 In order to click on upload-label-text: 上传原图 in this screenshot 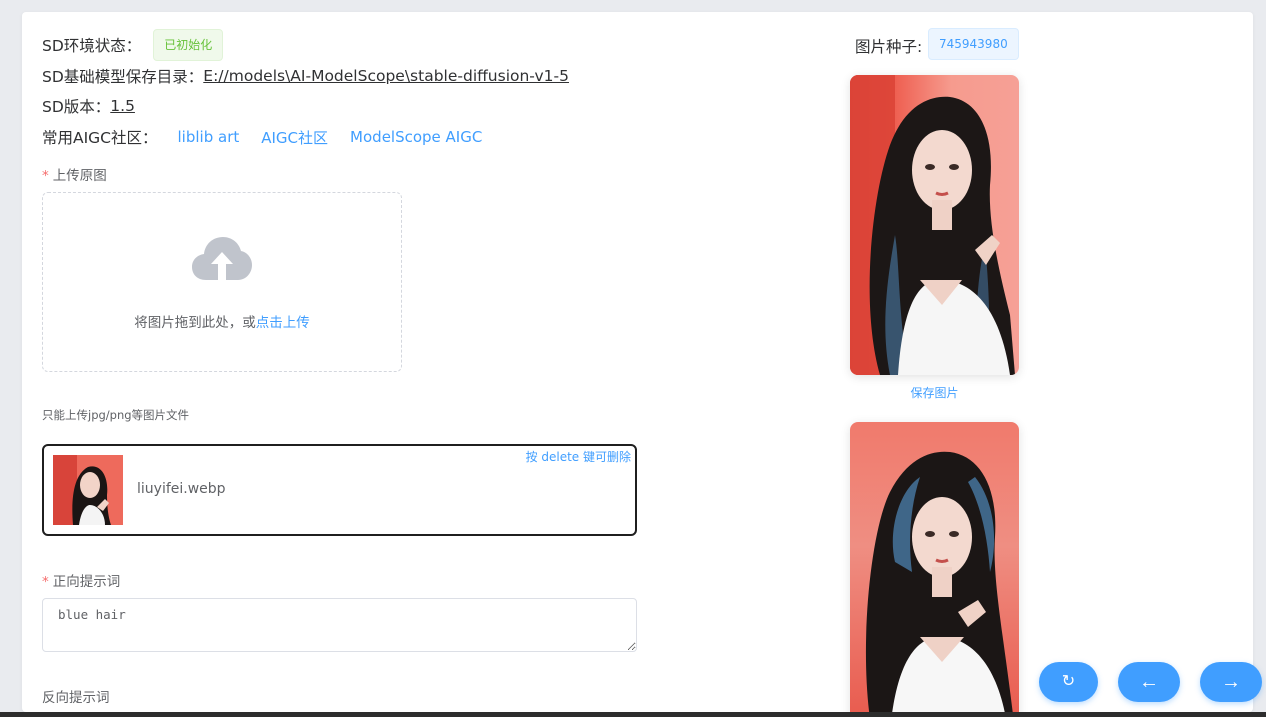, I will do `click(79, 176)`.